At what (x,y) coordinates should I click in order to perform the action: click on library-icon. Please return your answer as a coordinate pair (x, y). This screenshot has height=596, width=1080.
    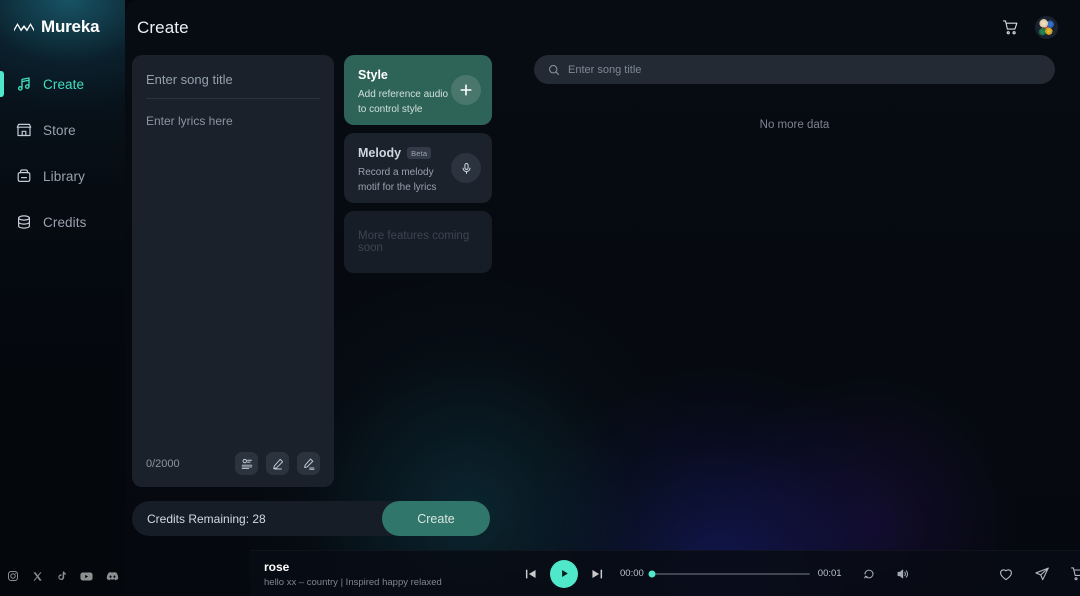
    Looking at the image, I should click on (24, 176).